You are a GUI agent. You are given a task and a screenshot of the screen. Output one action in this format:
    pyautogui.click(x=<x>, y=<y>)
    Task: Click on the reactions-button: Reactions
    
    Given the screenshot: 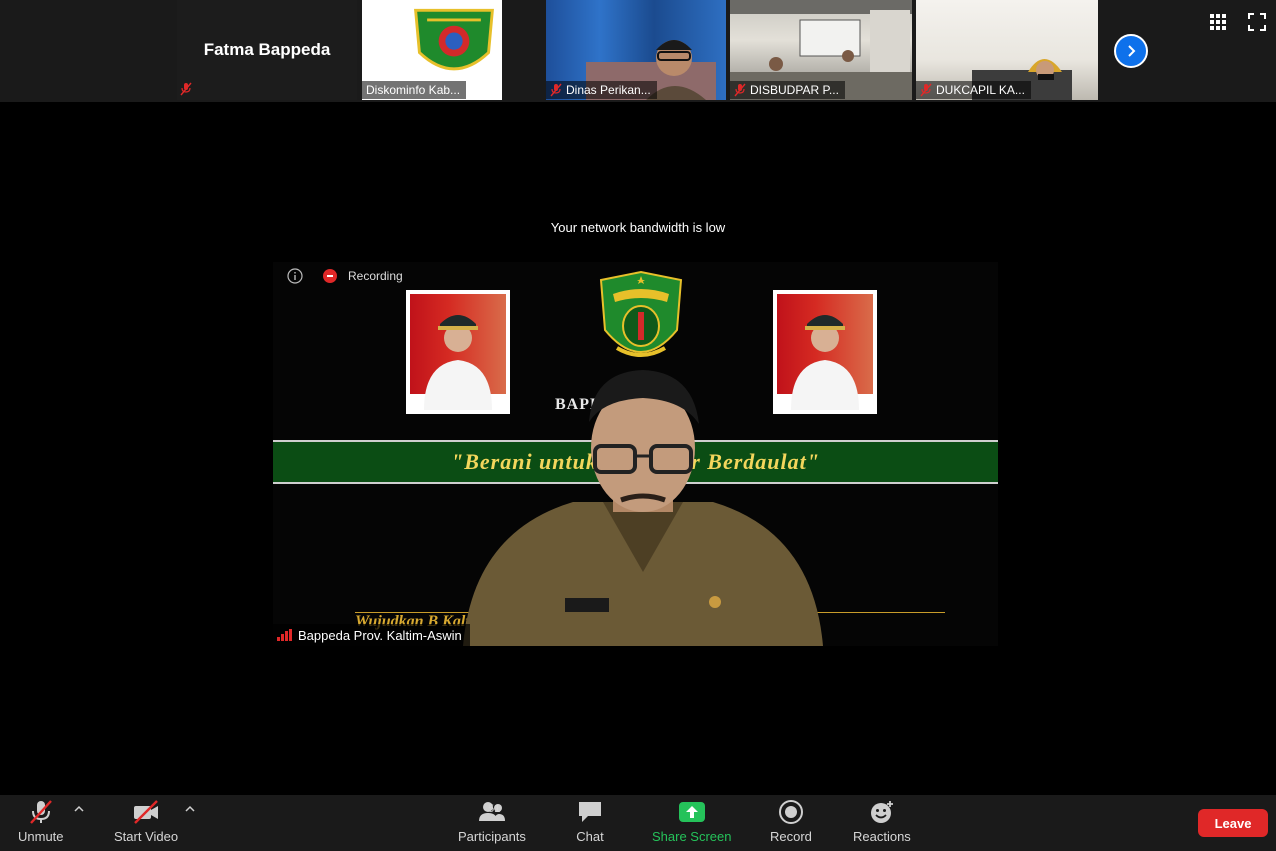 What is the action you would take?
    pyautogui.click(x=882, y=821)
    